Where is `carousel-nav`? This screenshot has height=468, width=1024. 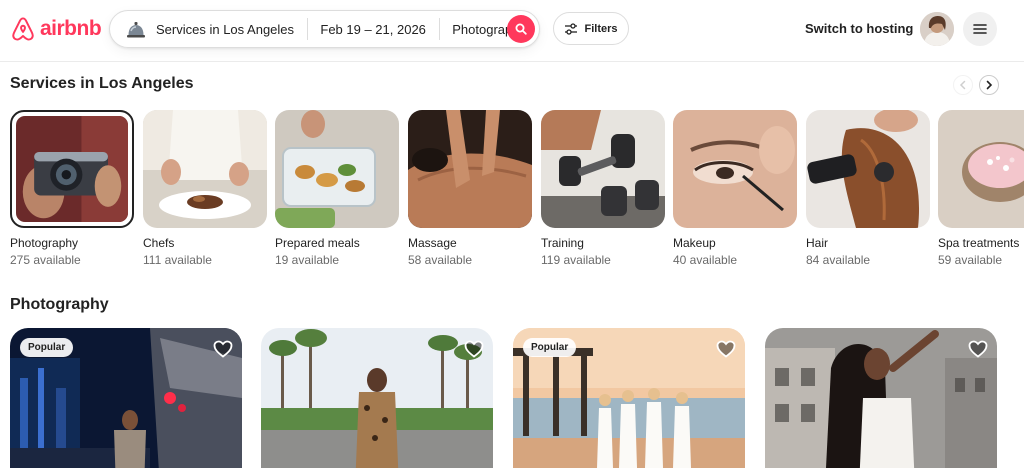 carousel-nav is located at coordinates (976, 85).